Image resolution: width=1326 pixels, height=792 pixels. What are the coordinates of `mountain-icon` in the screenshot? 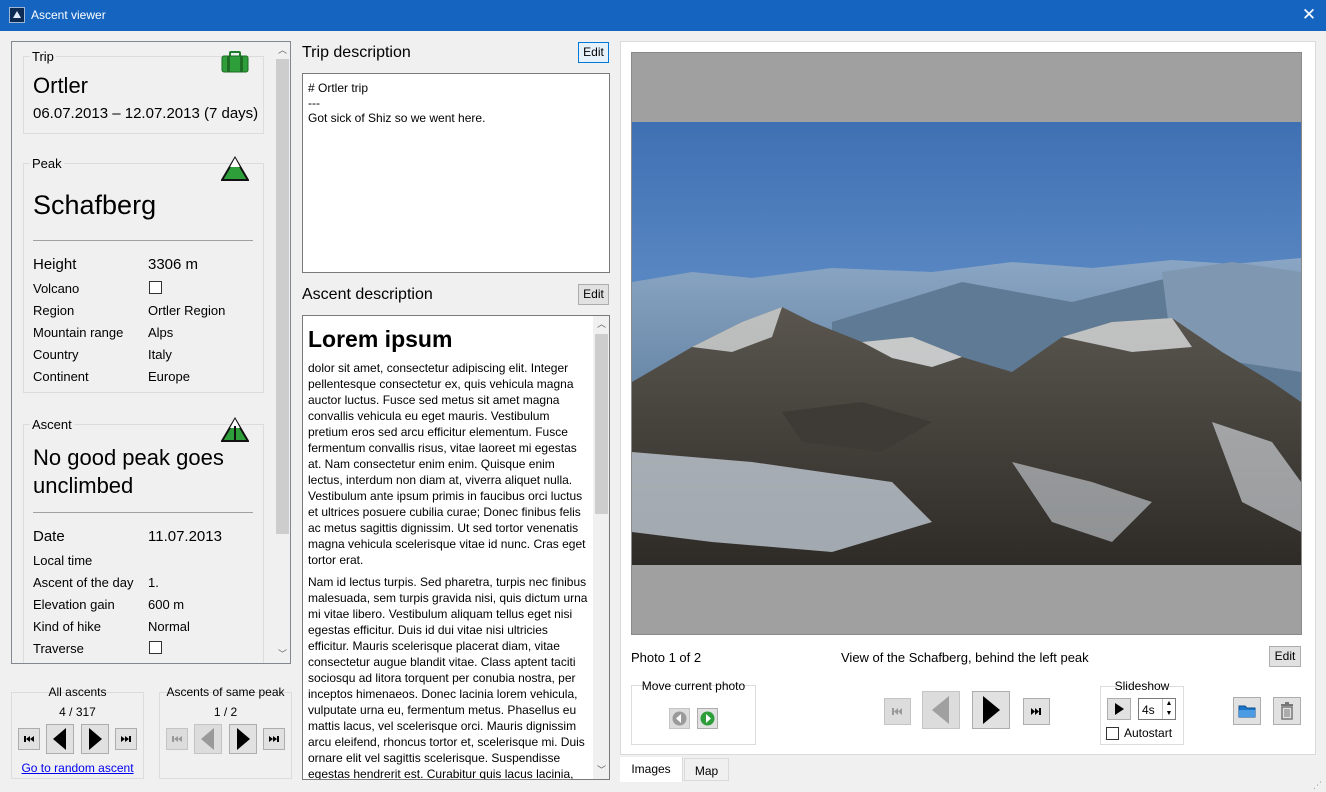 It's located at (235, 168).